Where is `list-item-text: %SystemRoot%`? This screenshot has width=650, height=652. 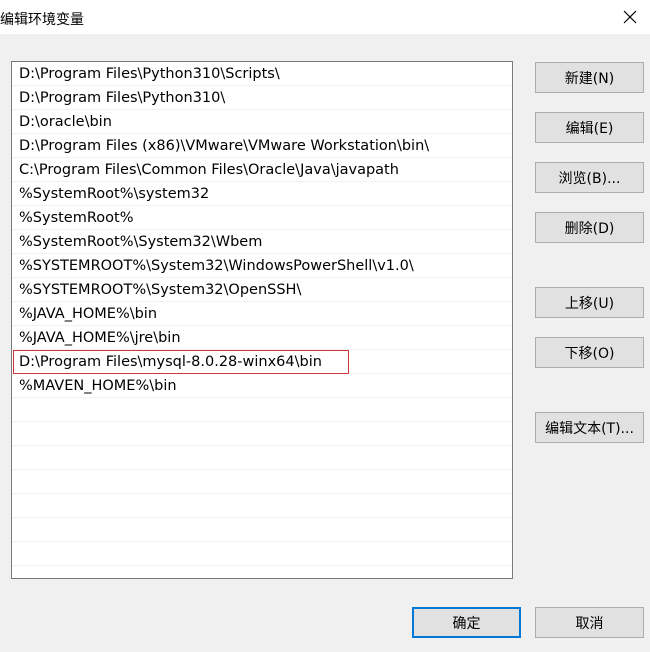
list-item-text: %SystemRoot% is located at coordinates (76, 218).